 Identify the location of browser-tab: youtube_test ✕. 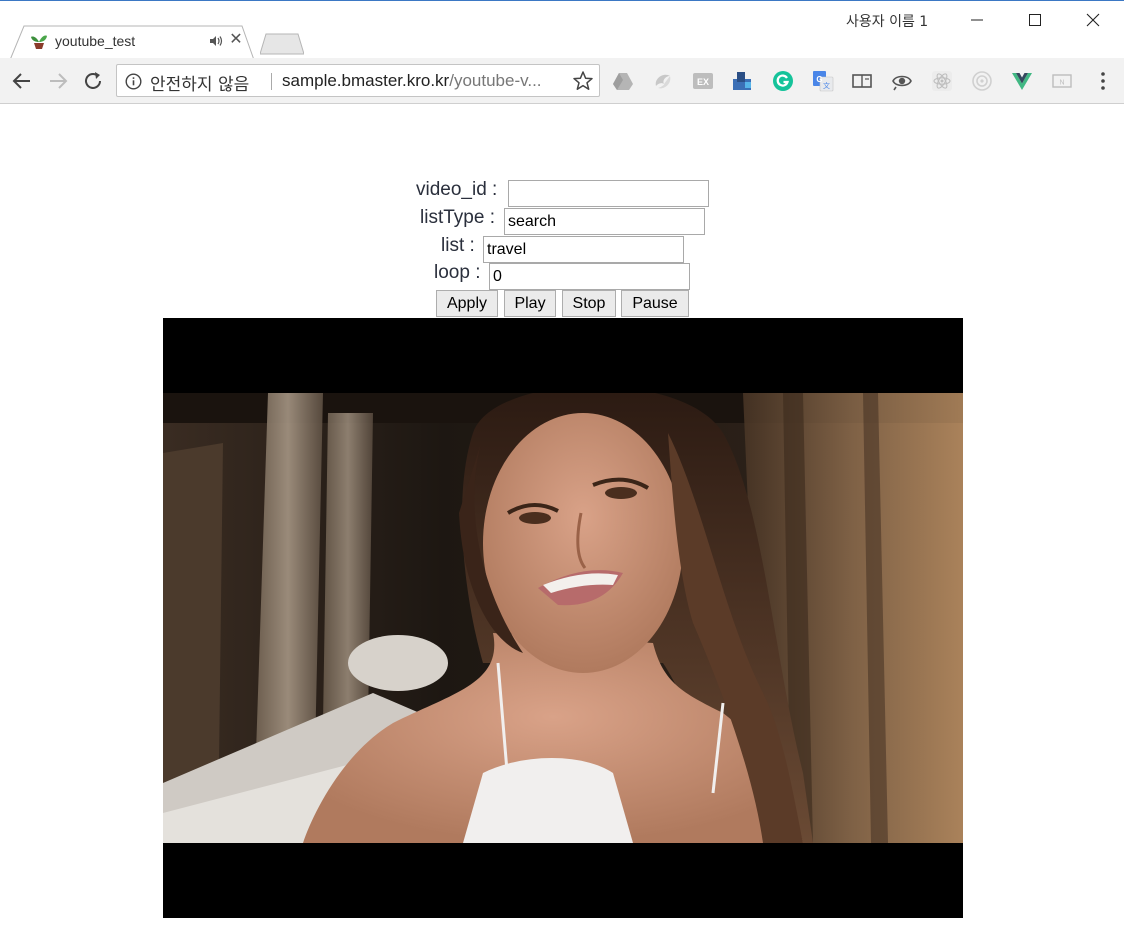
(132, 42).